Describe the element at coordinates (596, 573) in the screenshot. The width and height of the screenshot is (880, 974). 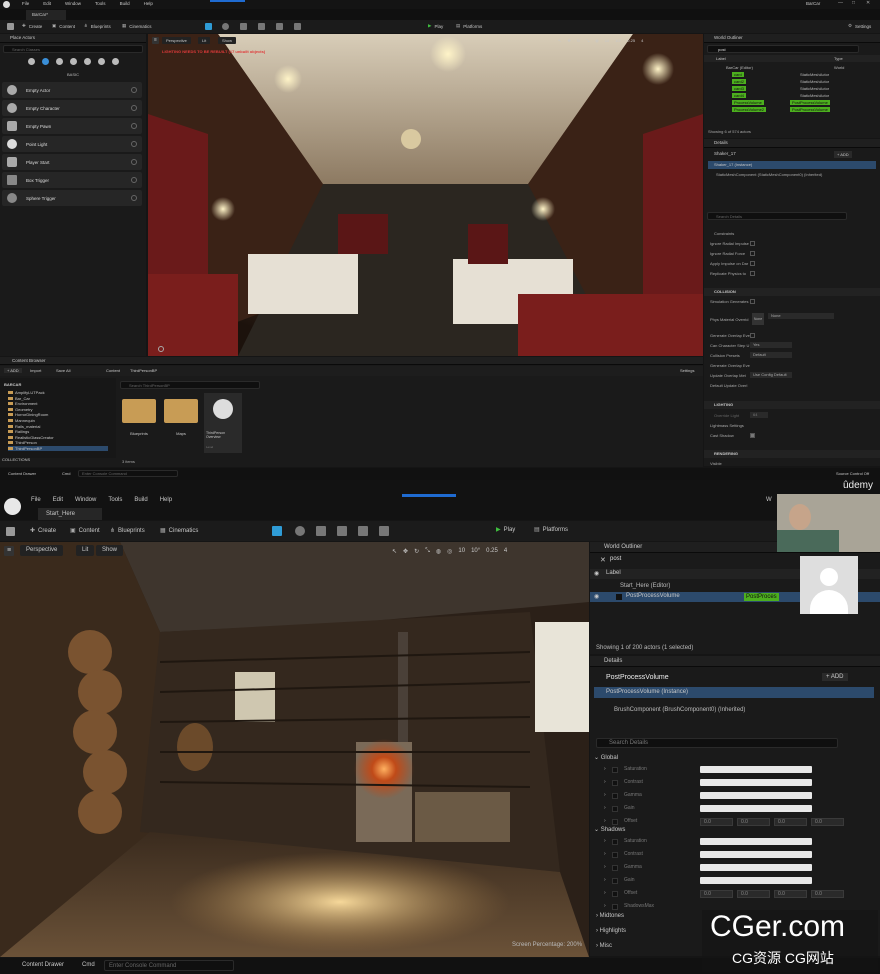
I see `visibility-icon: ◉` at that location.